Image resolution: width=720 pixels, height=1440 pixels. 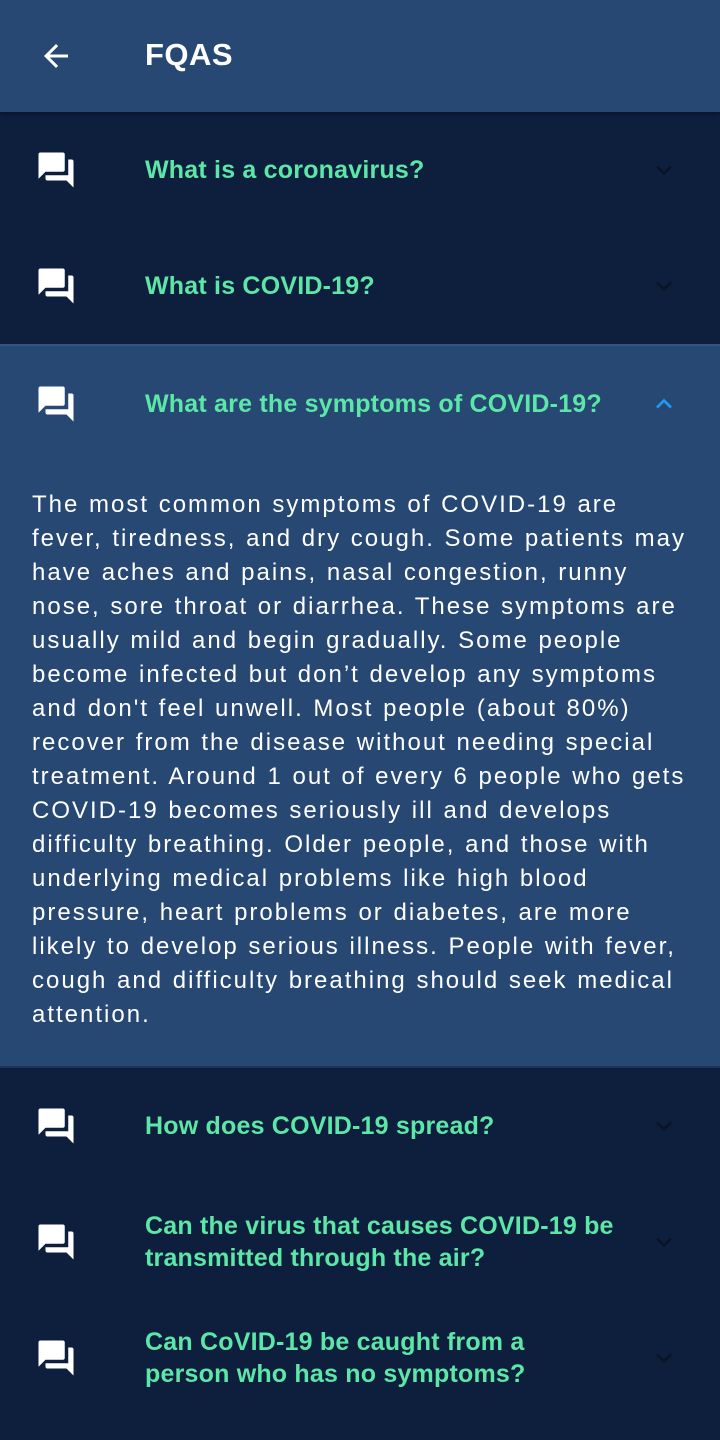 I want to click on faq-question: How does COVID-19 spread?, so click(x=320, y=1126).